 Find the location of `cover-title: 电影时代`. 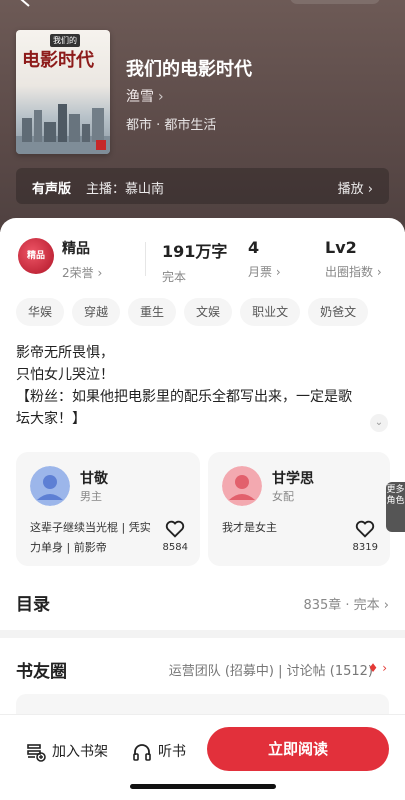

cover-title: 电影时代 is located at coordinates (58, 60).